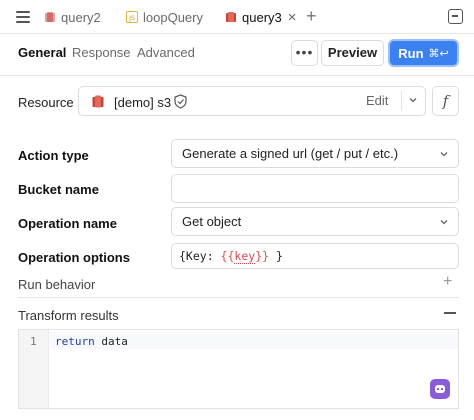 The width and height of the screenshot is (474, 420). I want to click on javascript-icon: JS, so click(132, 17).